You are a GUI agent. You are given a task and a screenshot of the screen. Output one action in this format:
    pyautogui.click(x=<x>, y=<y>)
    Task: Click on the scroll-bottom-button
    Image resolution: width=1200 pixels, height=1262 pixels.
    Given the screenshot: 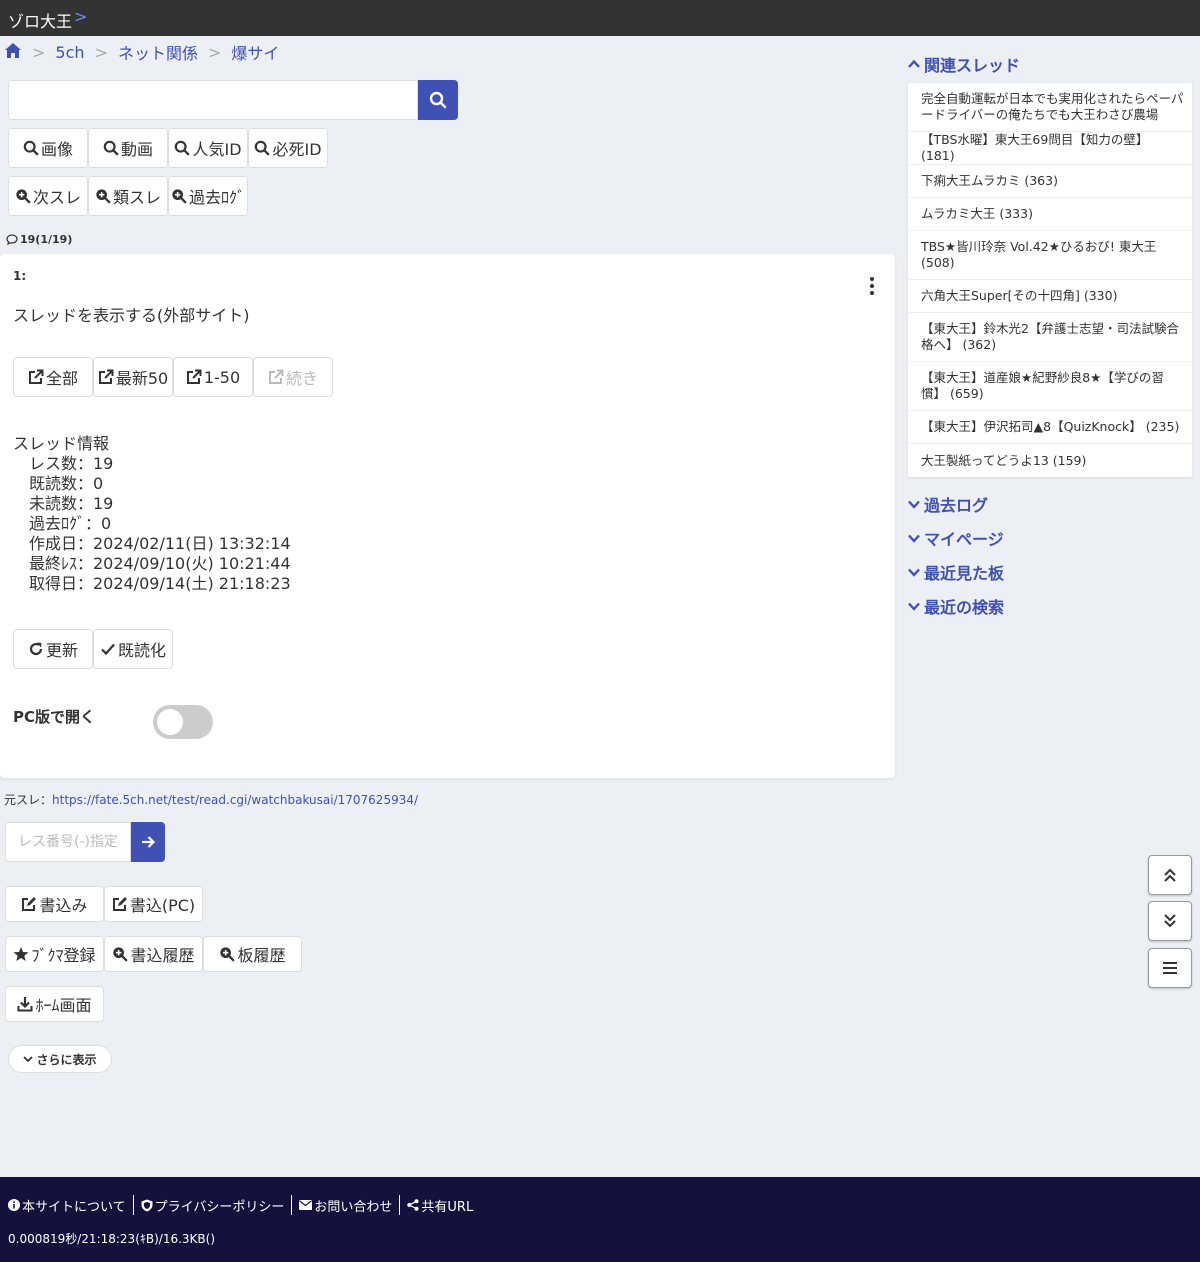 What is the action you would take?
    pyautogui.click(x=1170, y=921)
    